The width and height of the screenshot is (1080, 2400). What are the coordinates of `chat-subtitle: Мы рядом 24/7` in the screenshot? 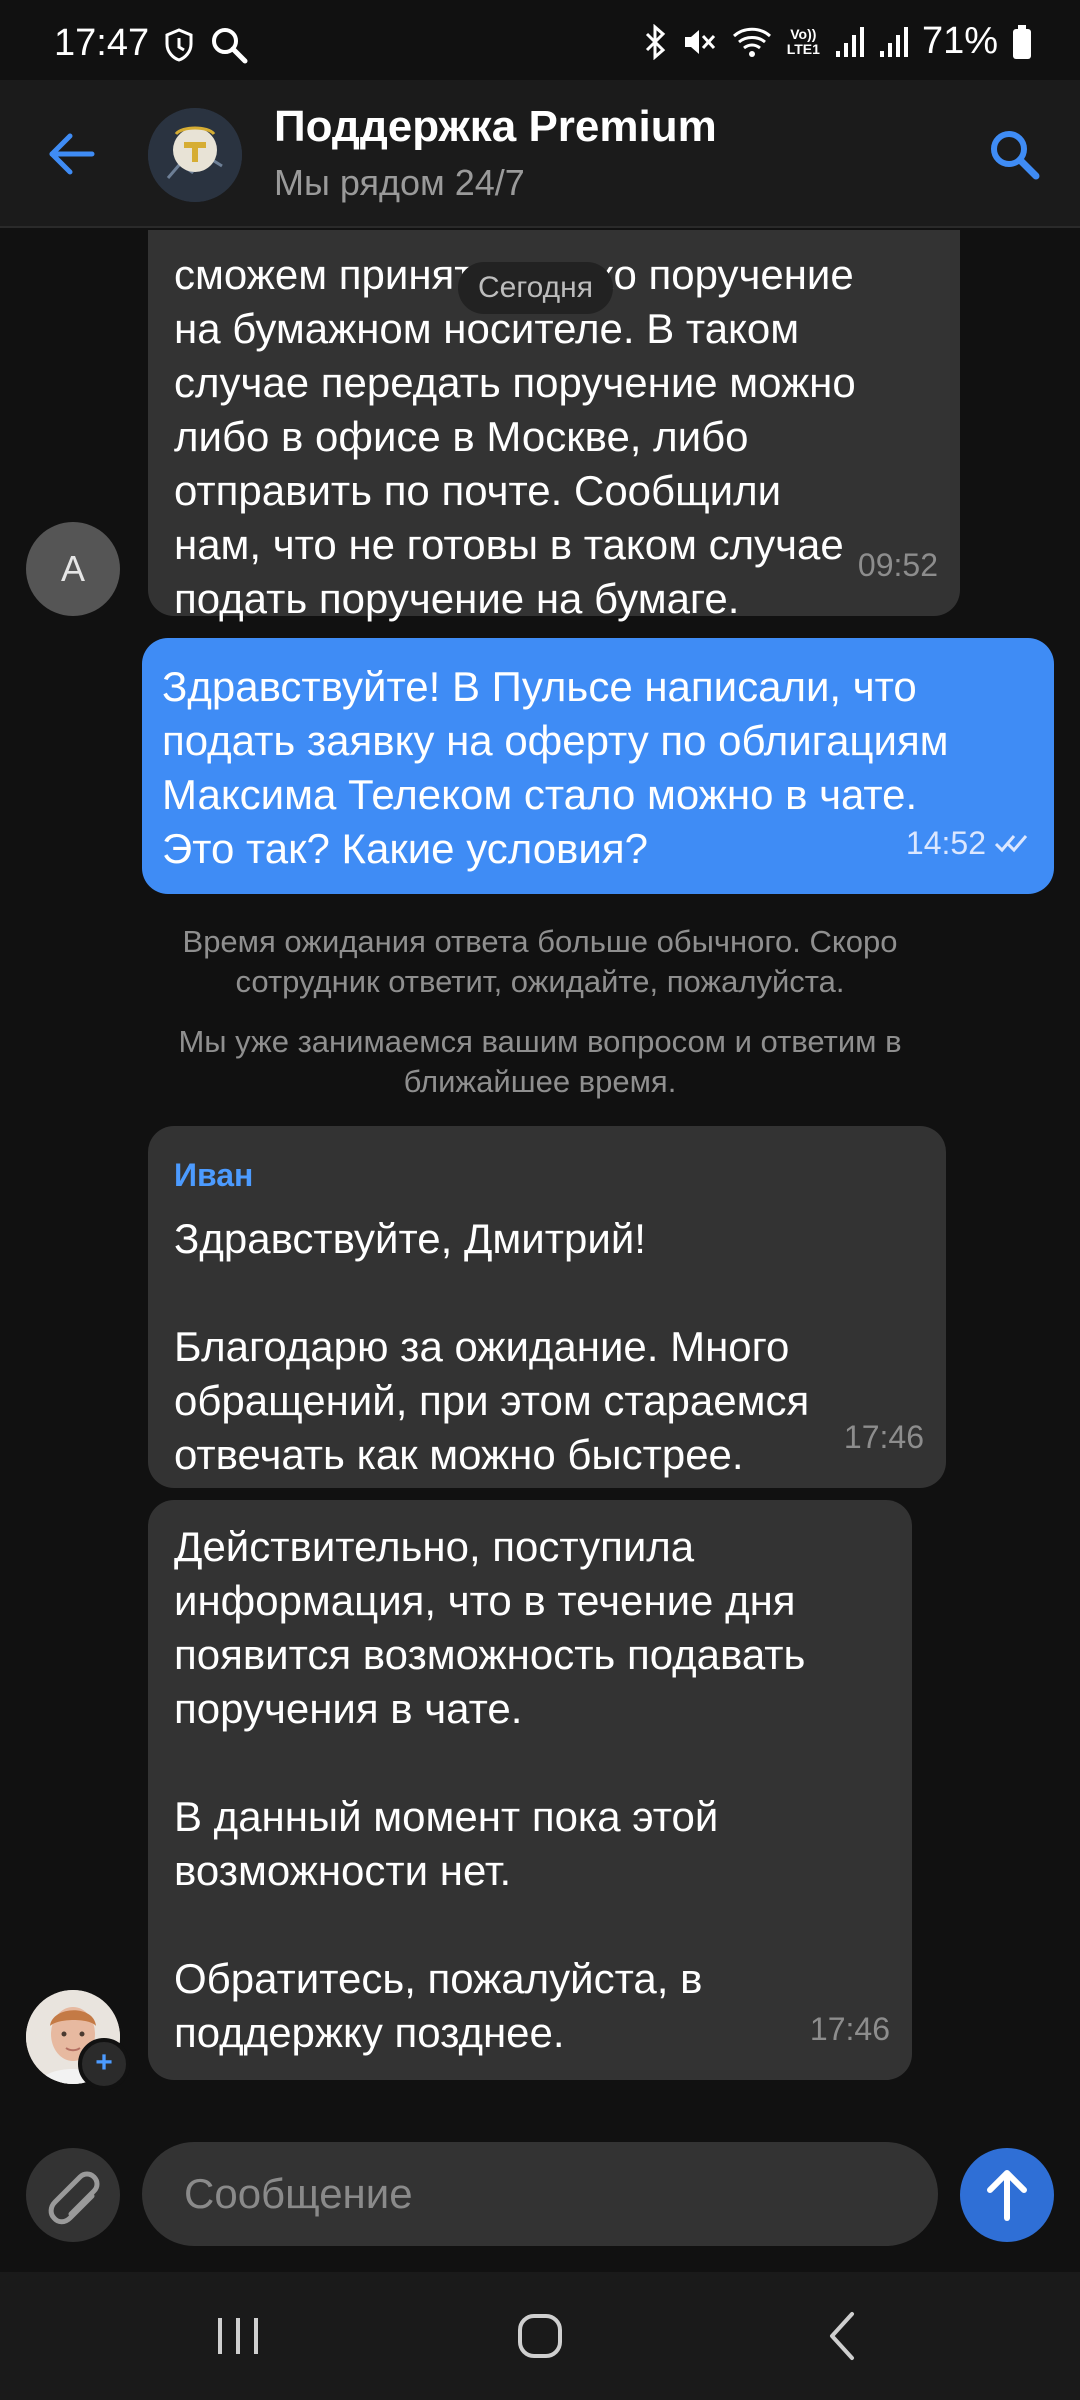 It's located at (399, 182).